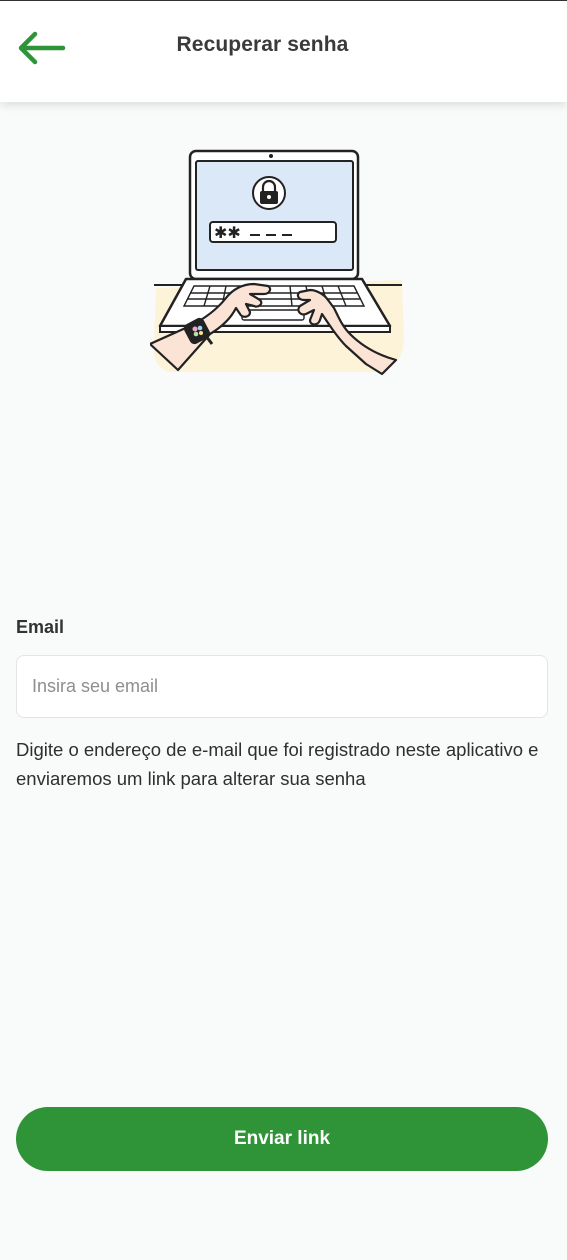 The height and width of the screenshot is (1260, 567). Describe the element at coordinates (279, 263) in the screenshot. I see `laptop-password-illustration: ✱✱` at that location.